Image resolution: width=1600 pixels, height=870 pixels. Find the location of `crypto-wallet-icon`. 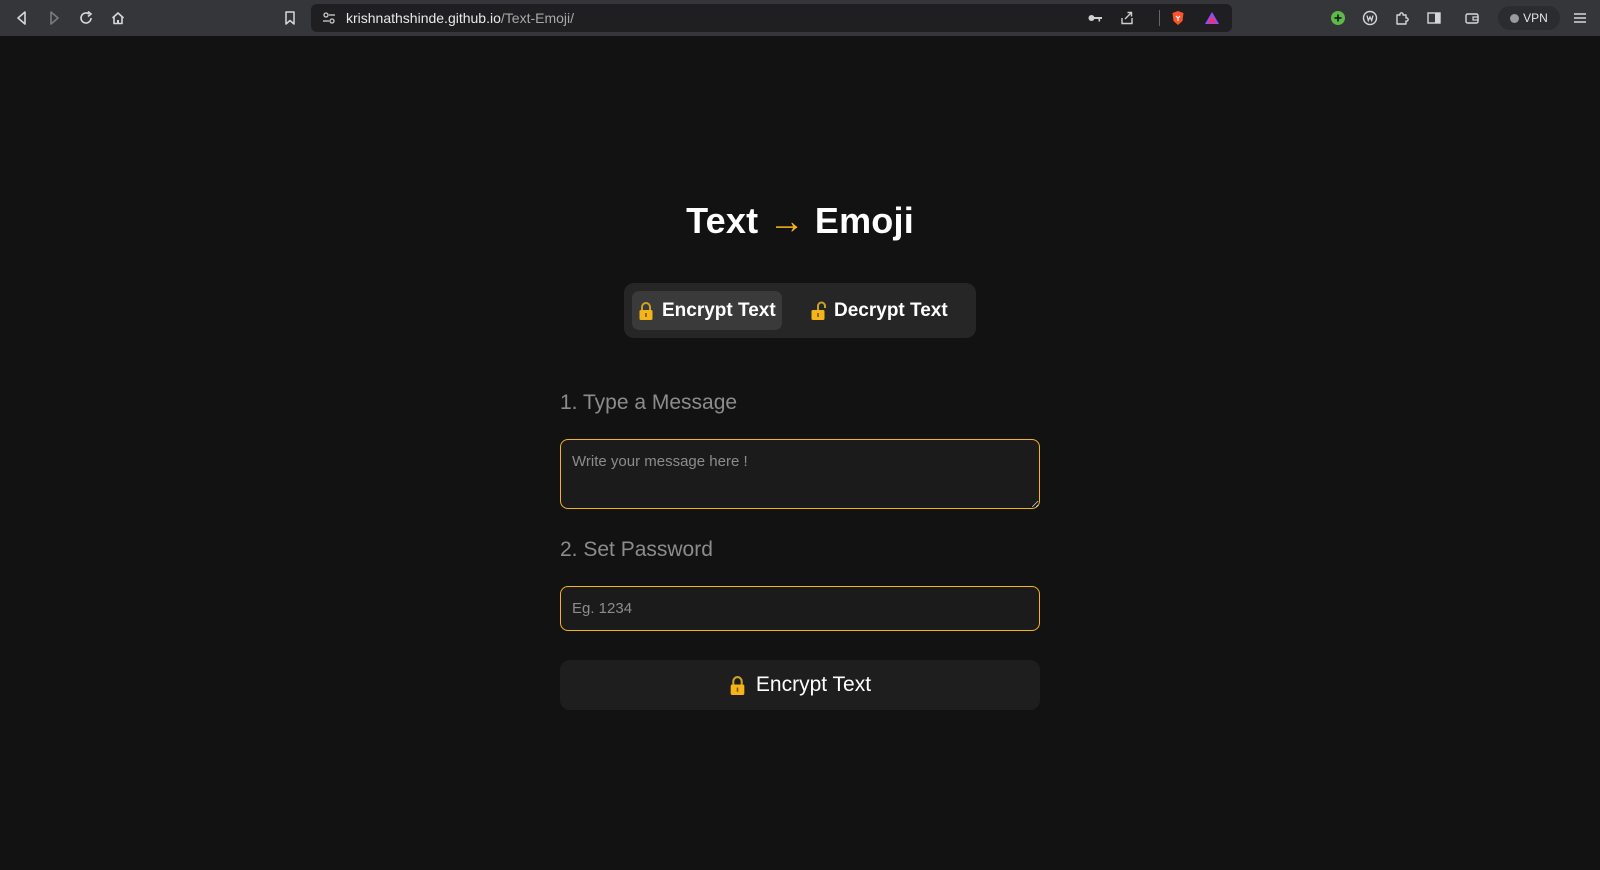

crypto-wallet-icon is located at coordinates (1472, 18).